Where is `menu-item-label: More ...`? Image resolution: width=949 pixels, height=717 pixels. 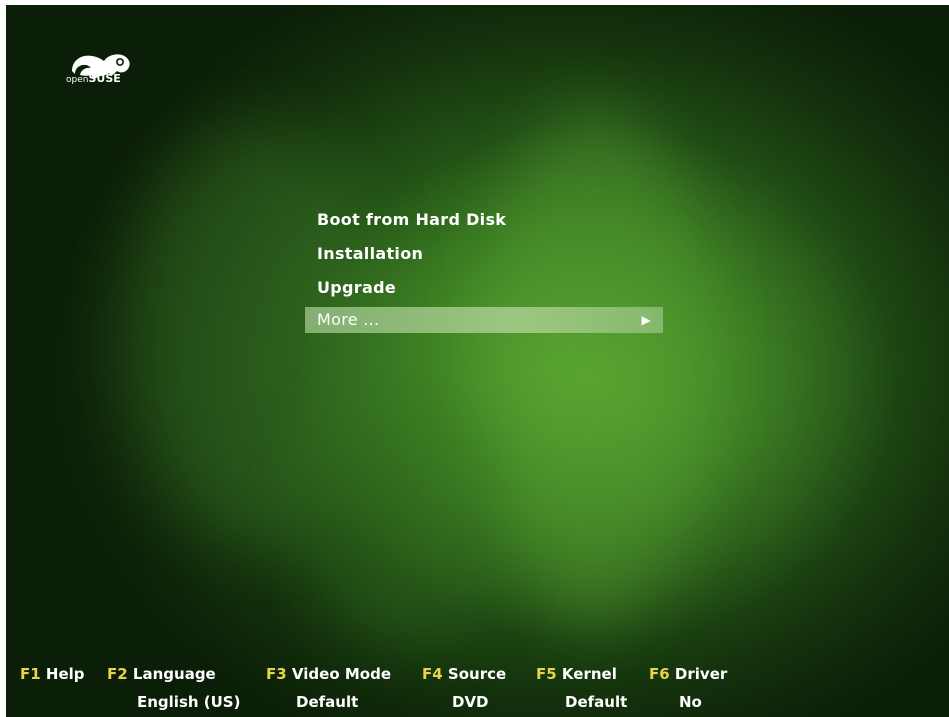
menu-item-label: More ... is located at coordinates (348, 319).